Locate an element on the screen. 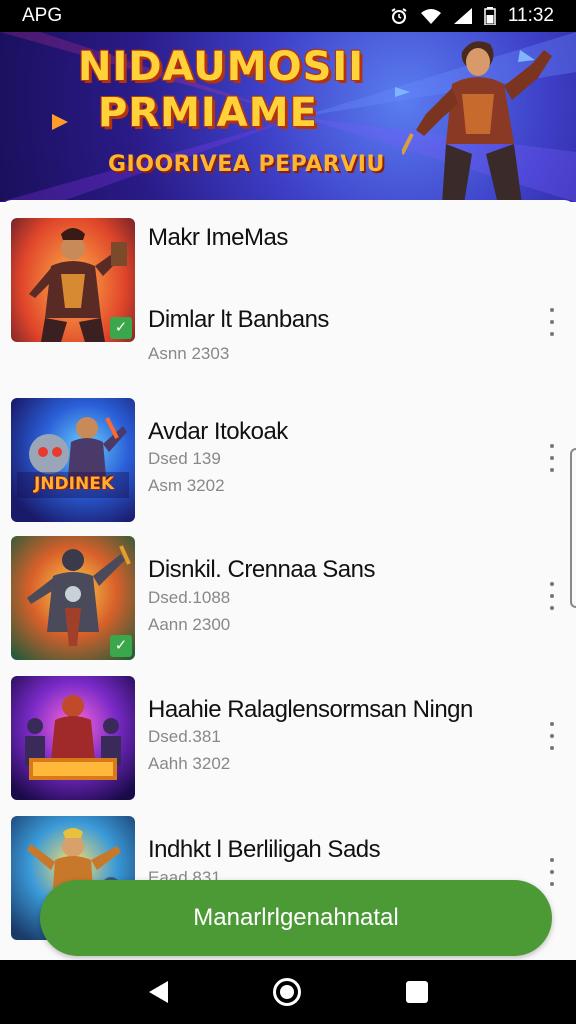 Image resolution: width=576 pixels, height=1024 pixels. item-subtitle: Dsed 139 is located at coordinates (184, 458).